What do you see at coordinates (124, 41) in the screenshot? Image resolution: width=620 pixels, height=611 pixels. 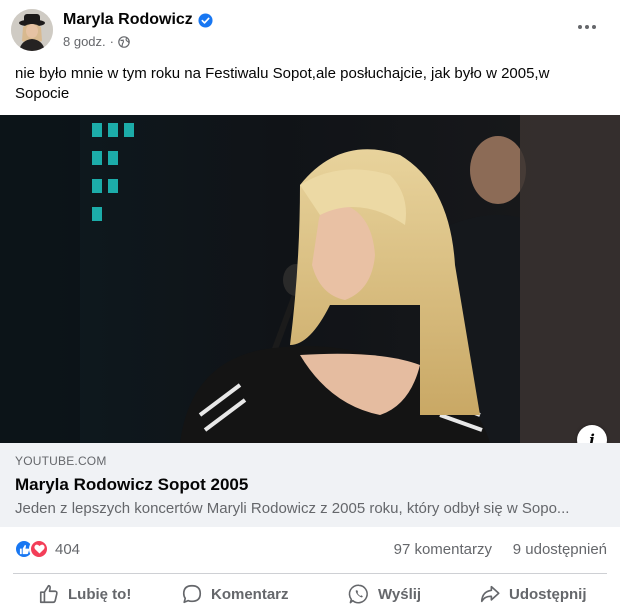 I see `globe-icon` at bounding box center [124, 41].